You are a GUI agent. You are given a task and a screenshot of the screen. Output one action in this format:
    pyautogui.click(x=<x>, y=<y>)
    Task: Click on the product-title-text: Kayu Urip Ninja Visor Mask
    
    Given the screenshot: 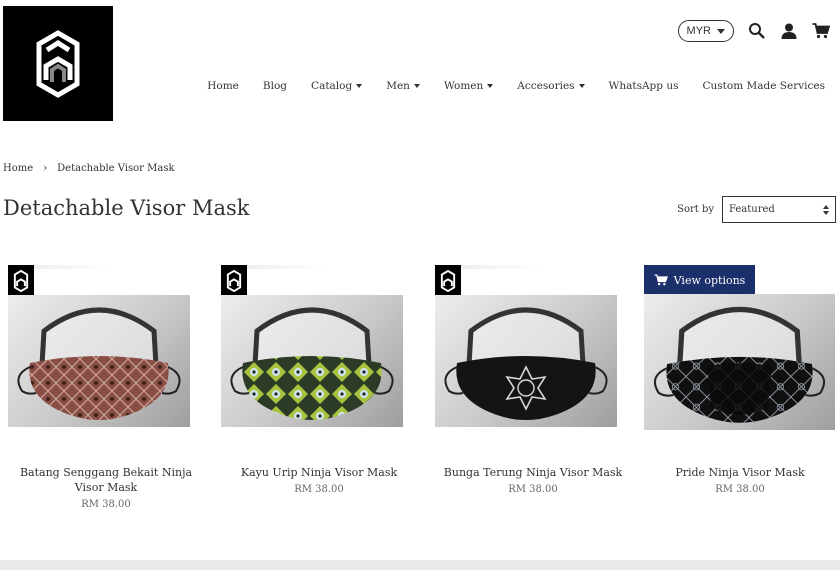 What is the action you would take?
    pyautogui.click(x=319, y=472)
    